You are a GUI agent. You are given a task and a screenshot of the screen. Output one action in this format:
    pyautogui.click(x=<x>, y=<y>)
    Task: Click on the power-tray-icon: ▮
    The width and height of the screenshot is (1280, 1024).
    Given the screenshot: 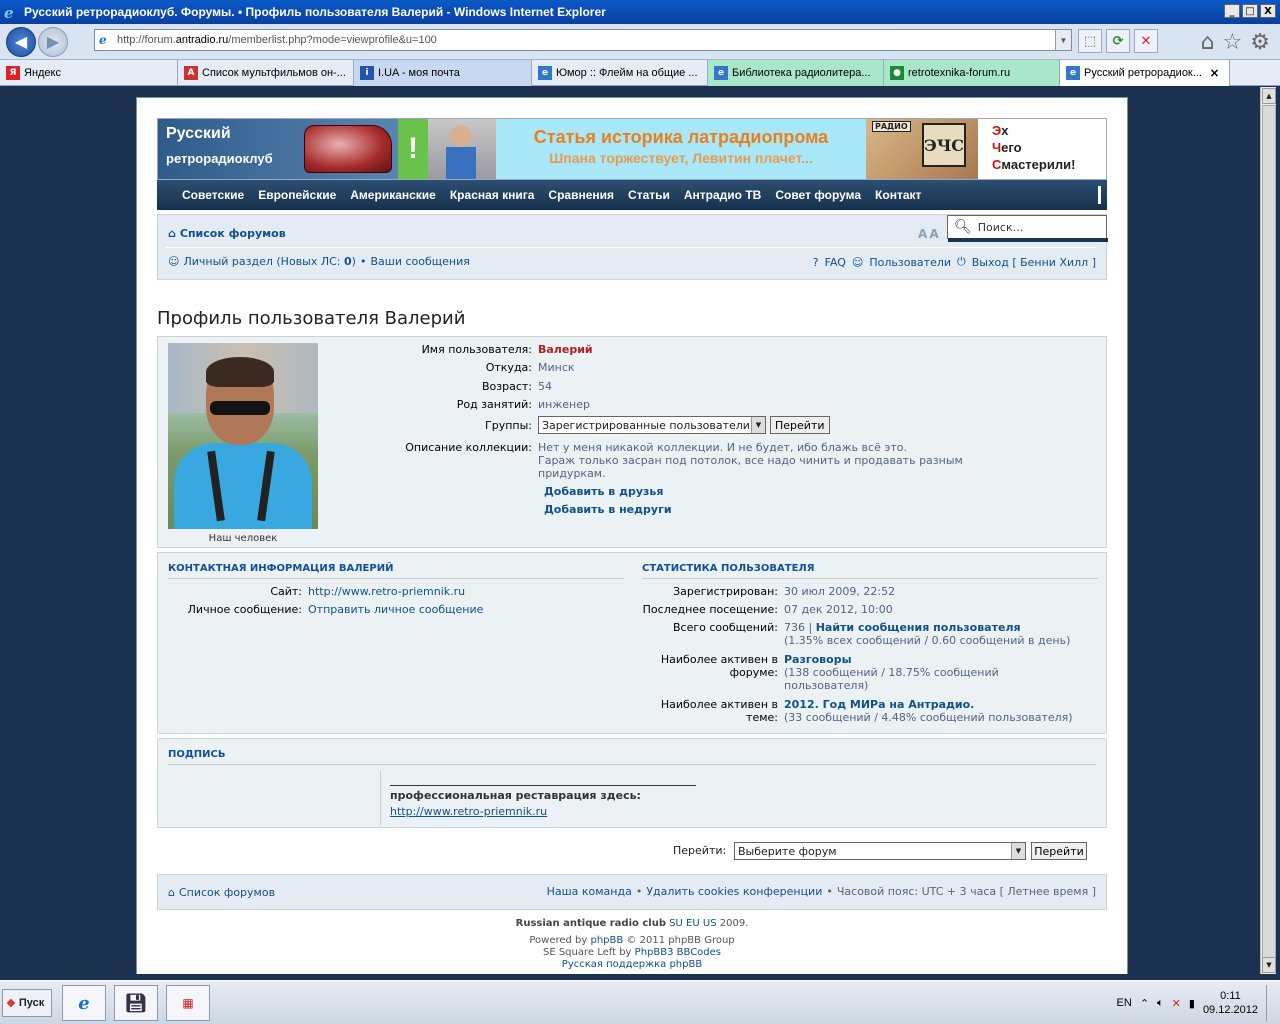 What is the action you would take?
    pyautogui.click(x=1192, y=1003)
    